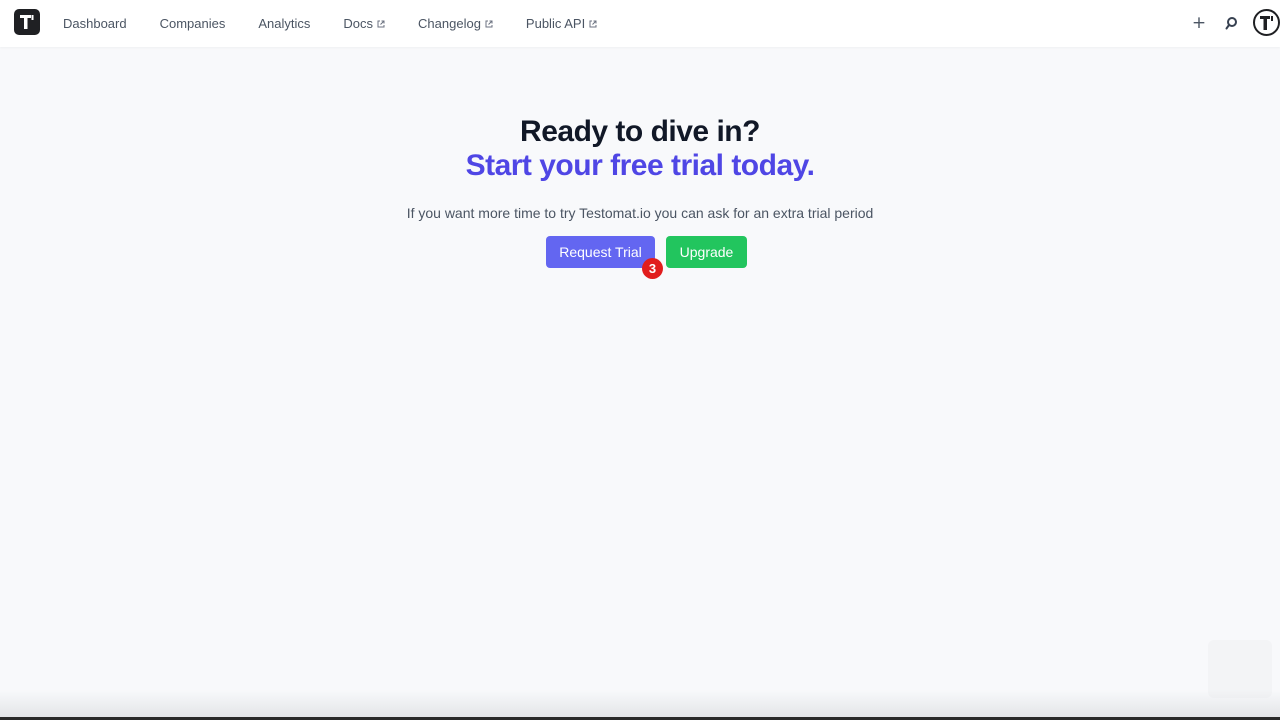 The height and width of the screenshot is (720, 1280). Describe the element at coordinates (1232, 23) in the screenshot. I see `search-icon` at that location.